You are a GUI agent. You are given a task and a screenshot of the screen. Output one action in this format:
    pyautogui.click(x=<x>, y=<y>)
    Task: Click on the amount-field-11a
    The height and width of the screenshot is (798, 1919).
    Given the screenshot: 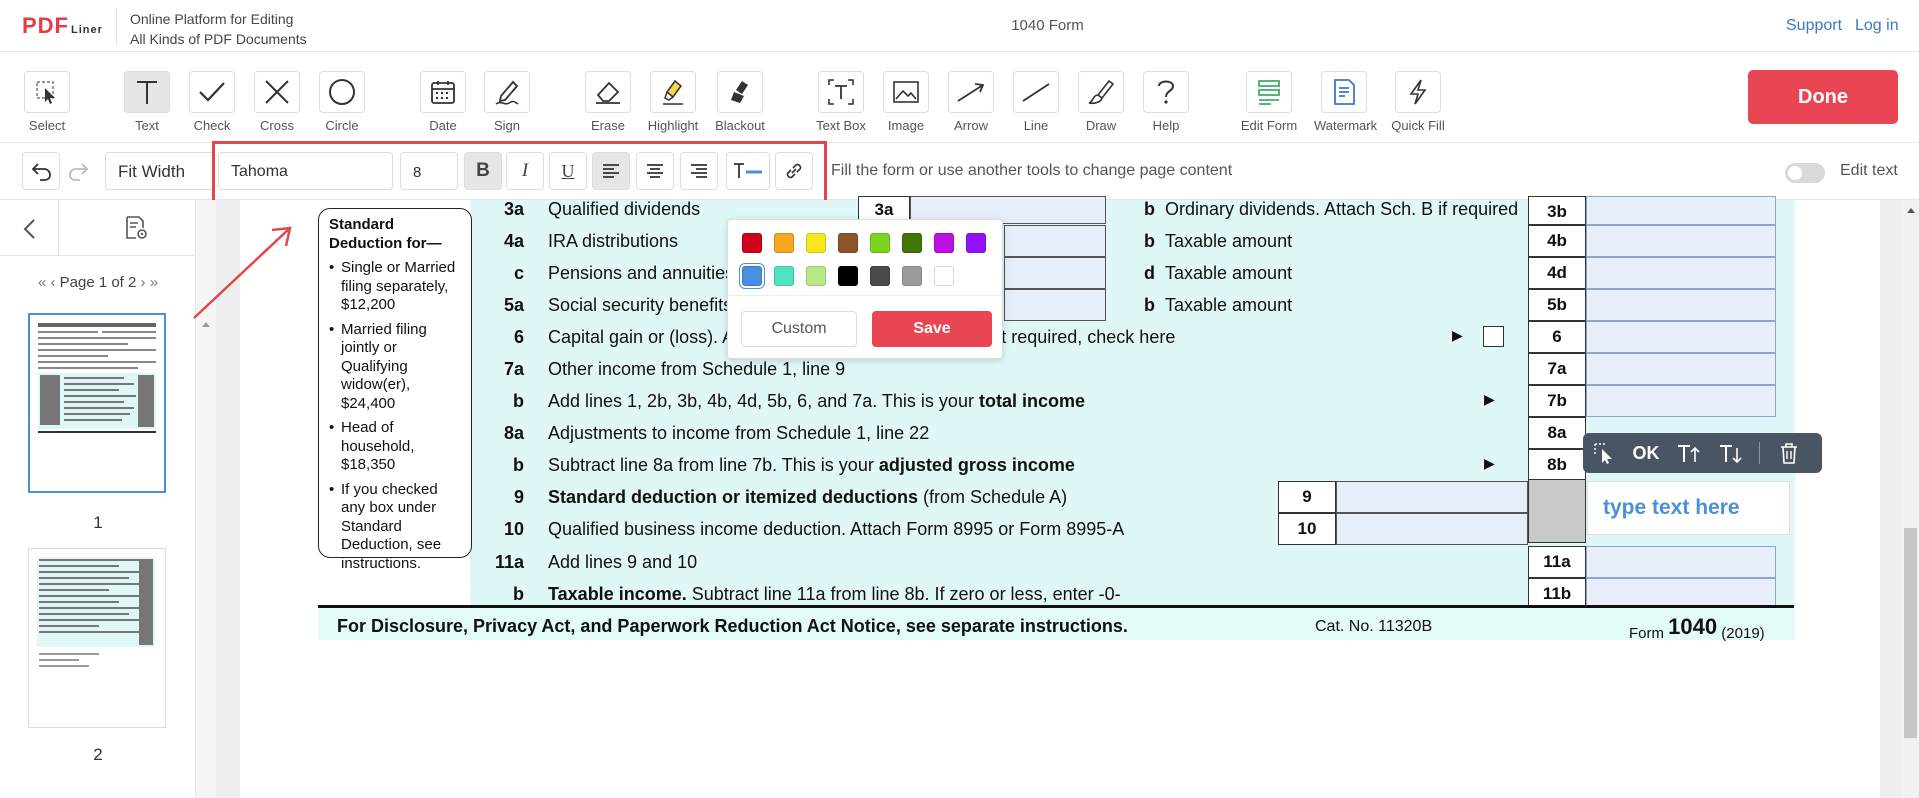 What is the action you would take?
    pyautogui.click(x=1681, y=562)
    